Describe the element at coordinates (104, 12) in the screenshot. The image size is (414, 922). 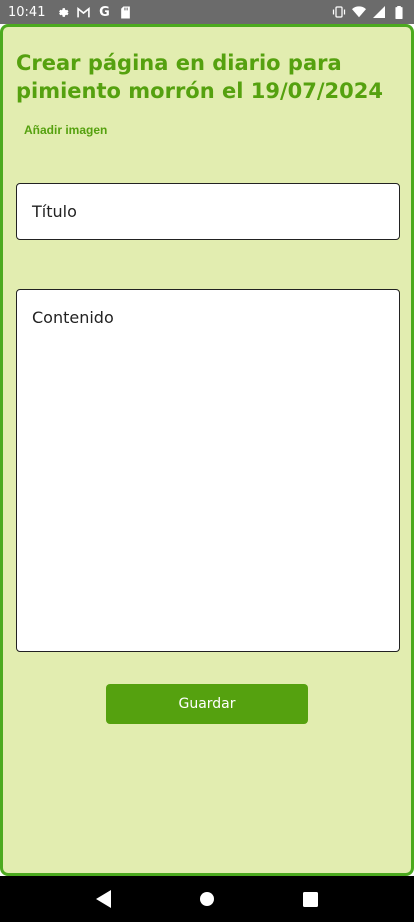
I see `google-icon: G` at that location.